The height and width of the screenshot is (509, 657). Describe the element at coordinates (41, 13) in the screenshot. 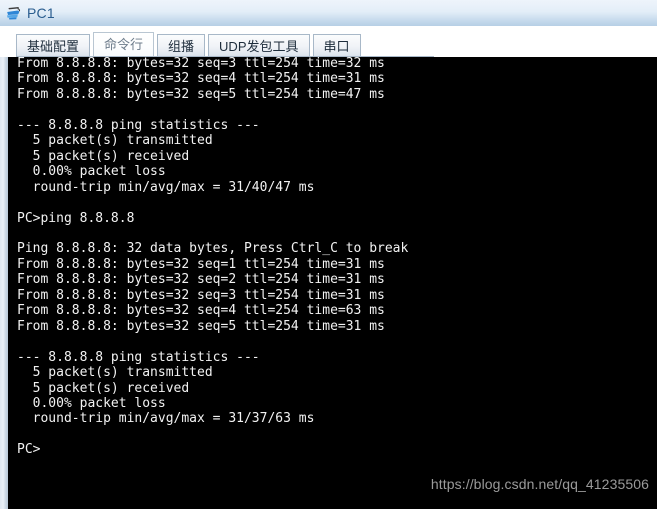

I see `window-title: PC1` at that location.